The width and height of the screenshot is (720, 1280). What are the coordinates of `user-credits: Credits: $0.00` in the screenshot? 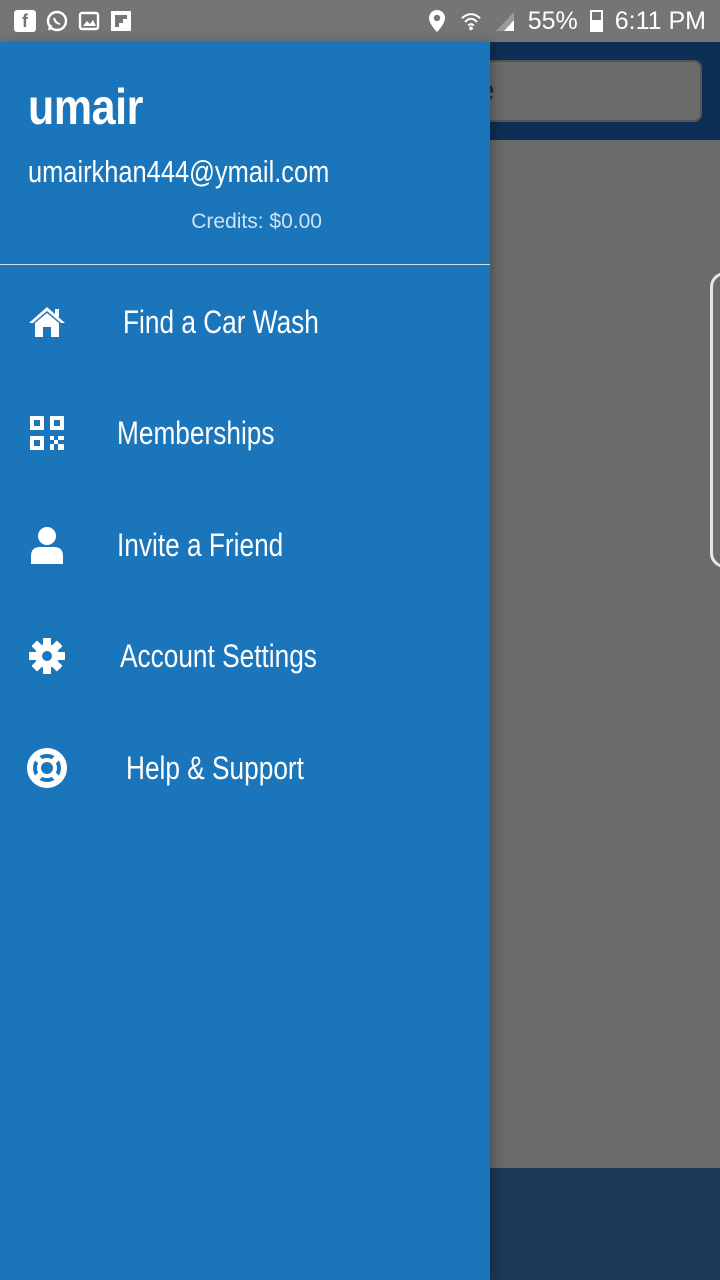 It's located at (256, 221).